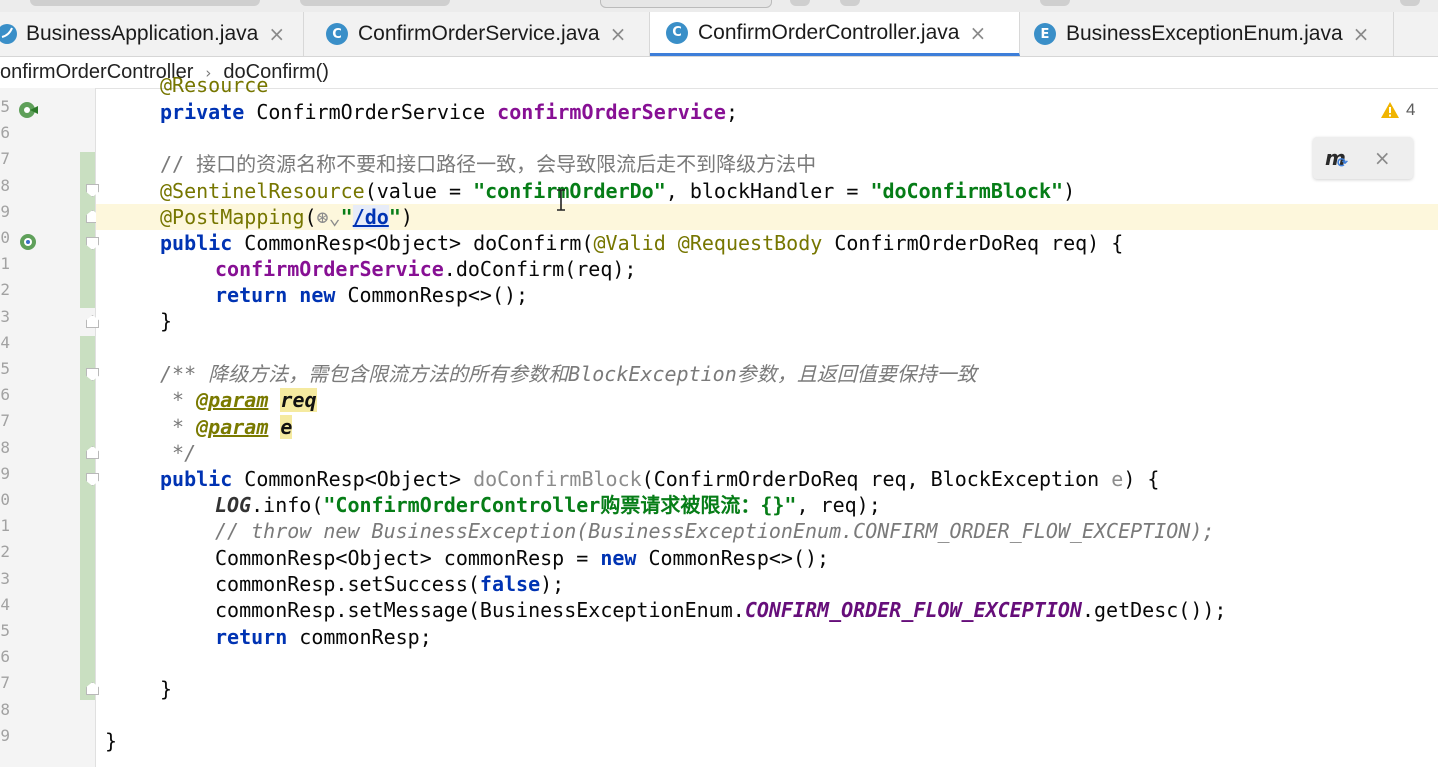 This screenshot has width=1438, height=767. I want to click on web-globe-icon: ⊛⌄, so click(329, 217).